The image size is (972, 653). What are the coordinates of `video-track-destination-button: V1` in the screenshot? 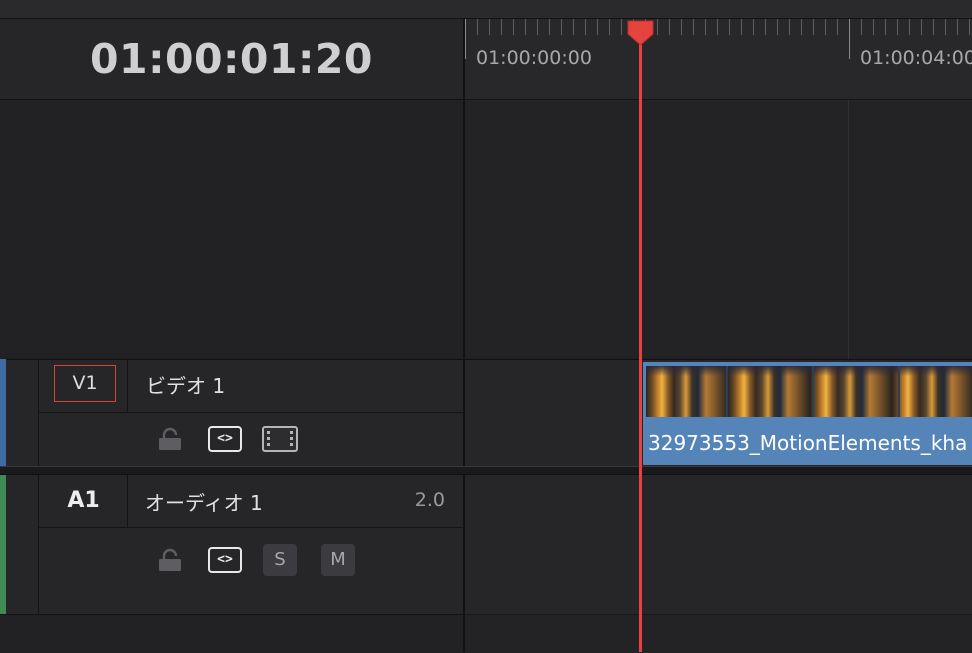 It's located at (85, 383).